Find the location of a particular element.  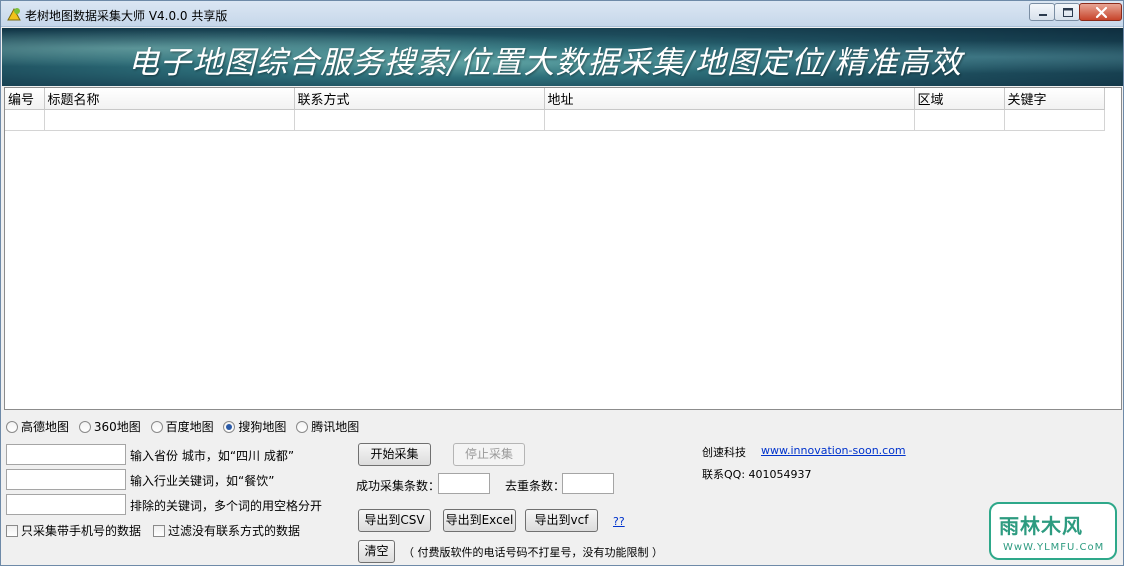

watermark-logo: 雨林木风 WwW.YLMFU.CoM is located at coordinates (1053, 531).